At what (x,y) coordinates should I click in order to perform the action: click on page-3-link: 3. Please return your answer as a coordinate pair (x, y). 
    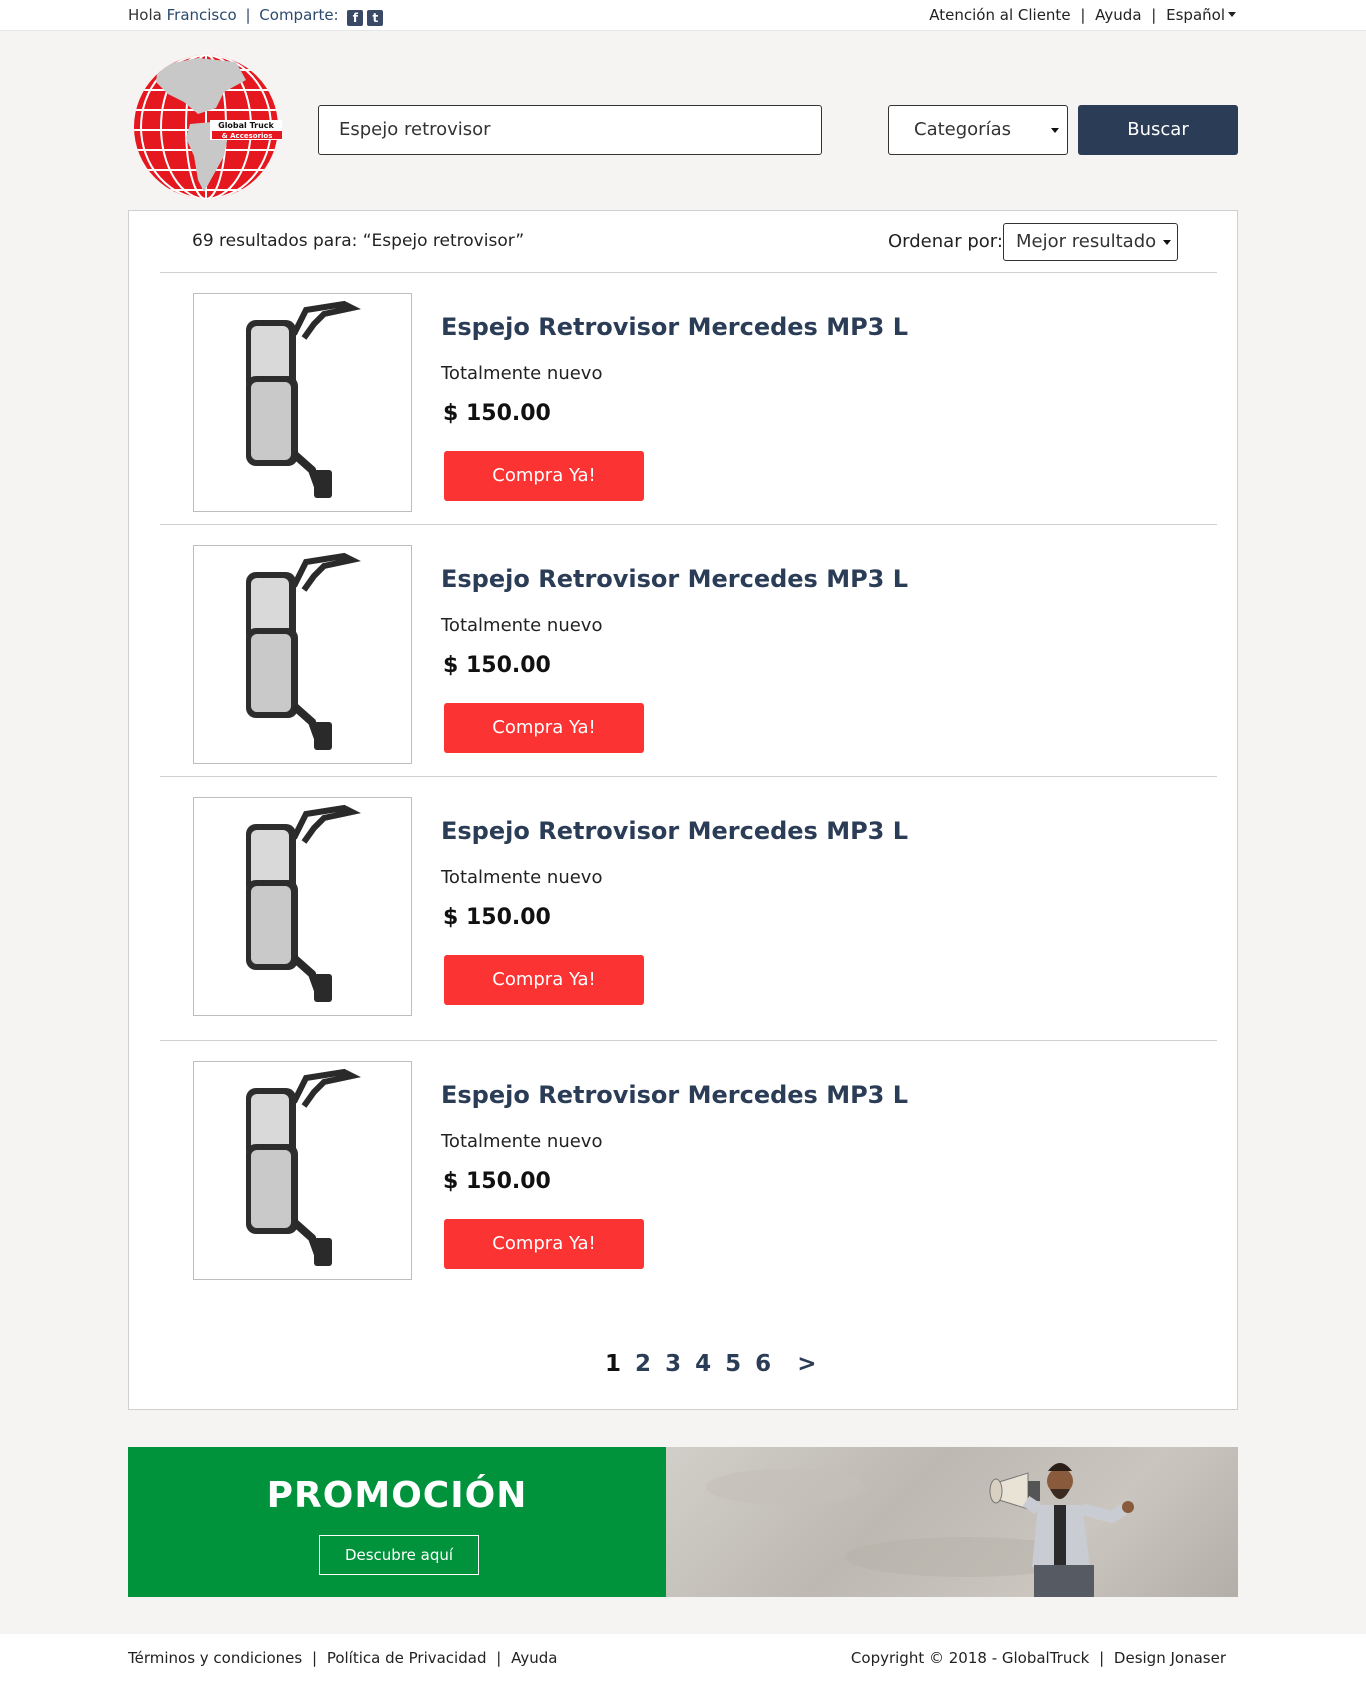
    Looking at the image, I should click on (673, 1364).